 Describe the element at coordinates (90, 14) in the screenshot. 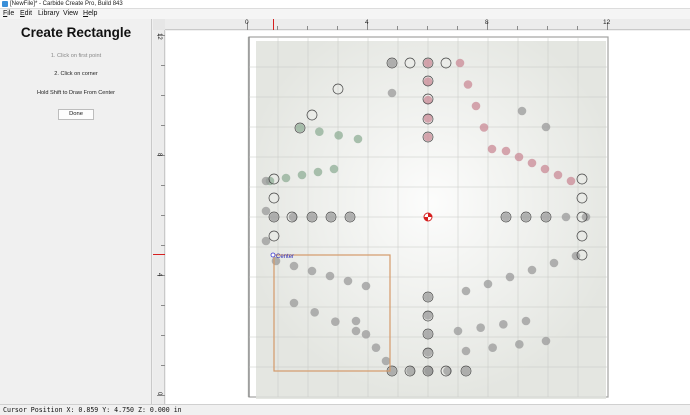

I see `menu-help: Help` at that location.